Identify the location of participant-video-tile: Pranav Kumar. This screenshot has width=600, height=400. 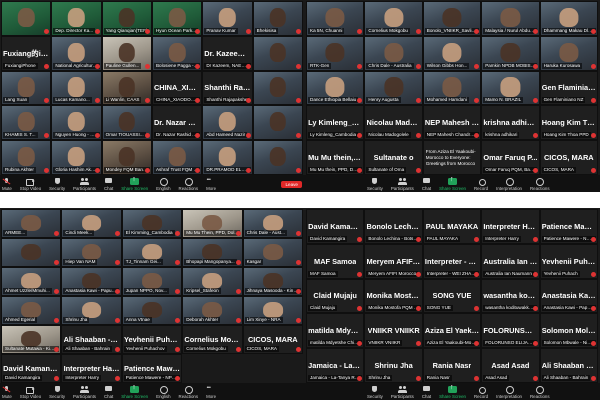
(227, 18).